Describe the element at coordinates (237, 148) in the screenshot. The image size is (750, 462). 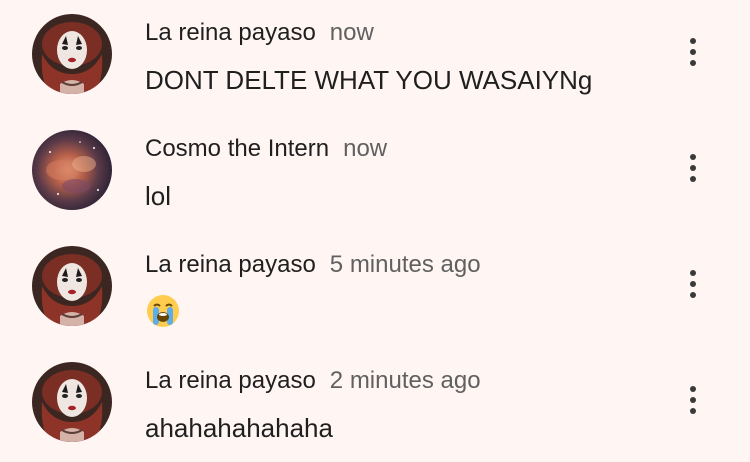
I see `author-name: Cosmo the Intern` at that location.